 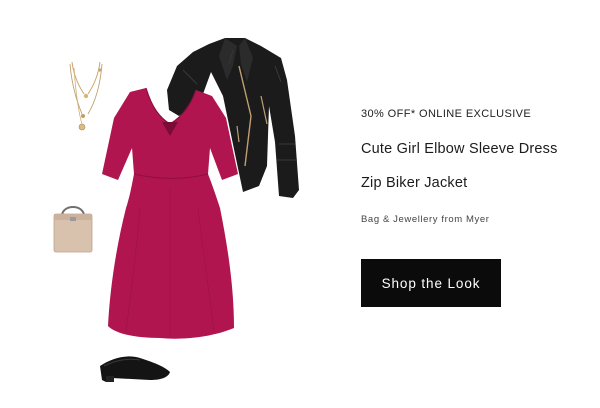 What do you see at coordinates (431, 283) in the screenshot?
I see `shop-the-look-button: Shop the Look` at bounding box center [431, 283].